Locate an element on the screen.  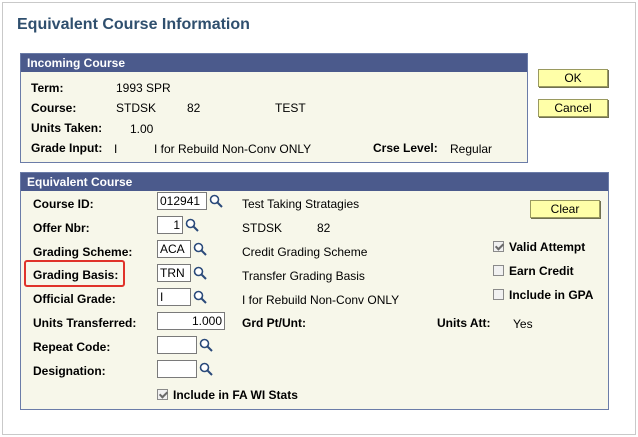
grading-basis-input: TRN is located at coordinates (174, 273).